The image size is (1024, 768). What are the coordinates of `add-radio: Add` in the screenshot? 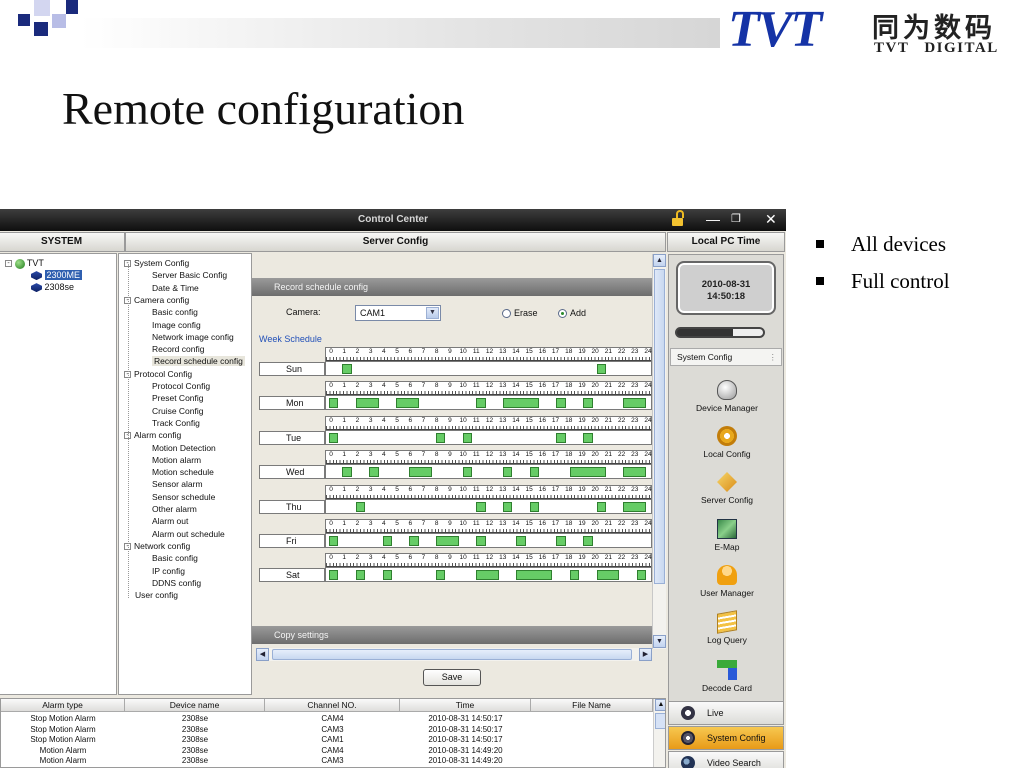 It's located at (572, 313).